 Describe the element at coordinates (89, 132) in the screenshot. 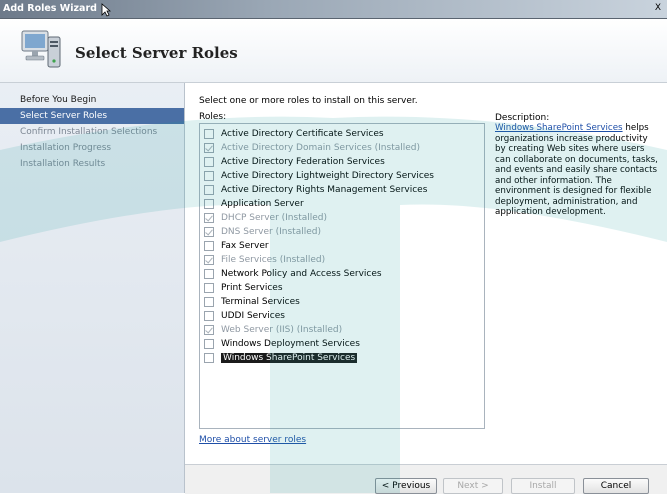

I see `nav-step-confirm-installation: Confirm Installation Selections` at that location.